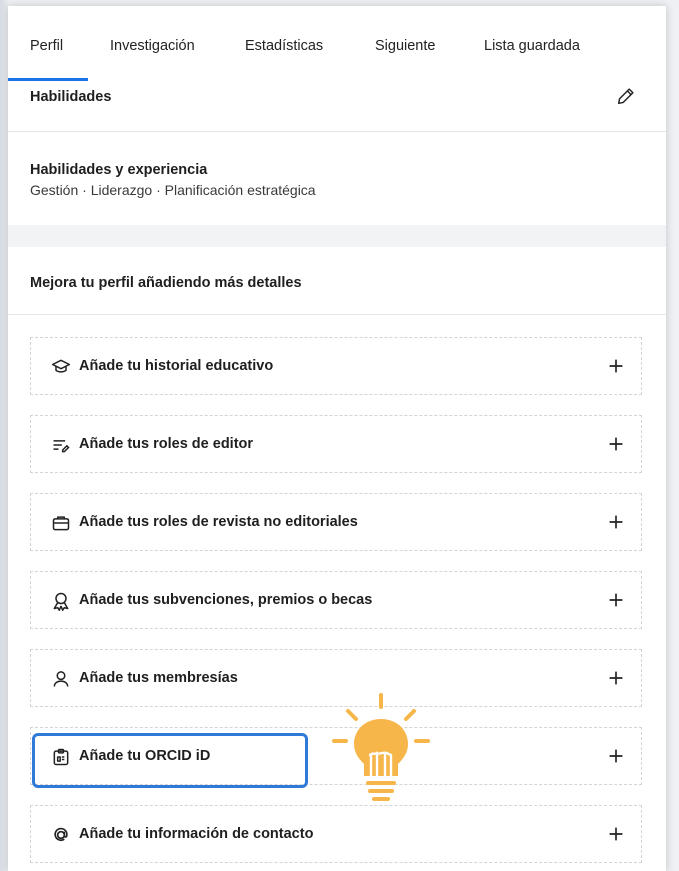 Image resolution: width=679 pixels, height=871 pixels. Describe the element at coordinates (61, 679) in the screenshot. I see `person-icon` at that location.